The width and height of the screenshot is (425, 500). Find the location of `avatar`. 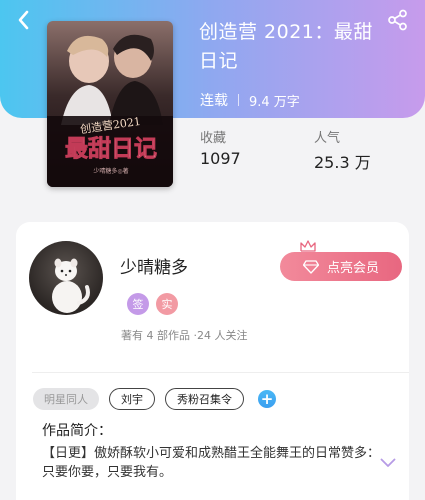

avatar is located at coordinates (66, 278).